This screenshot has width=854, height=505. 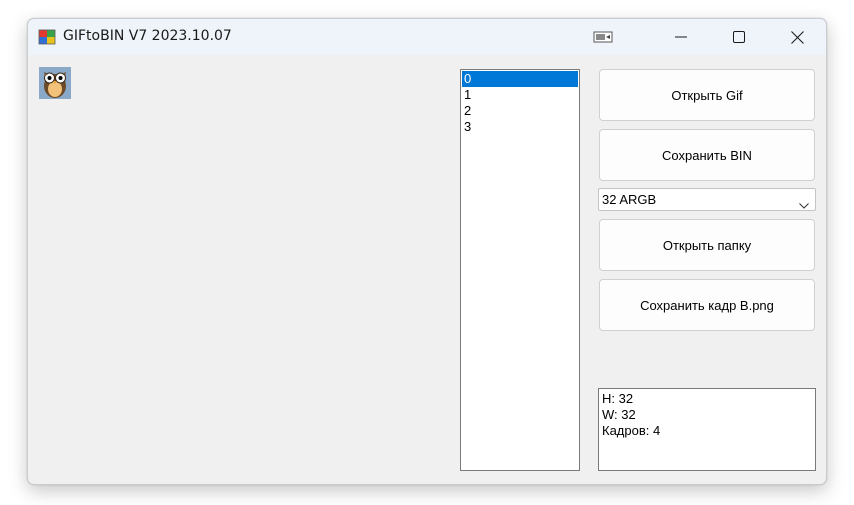 What do you see at coordinates (707, 245) in the screenshot?
I see `open-folder-button: Открыть папку` at bounding box center [707, 245].